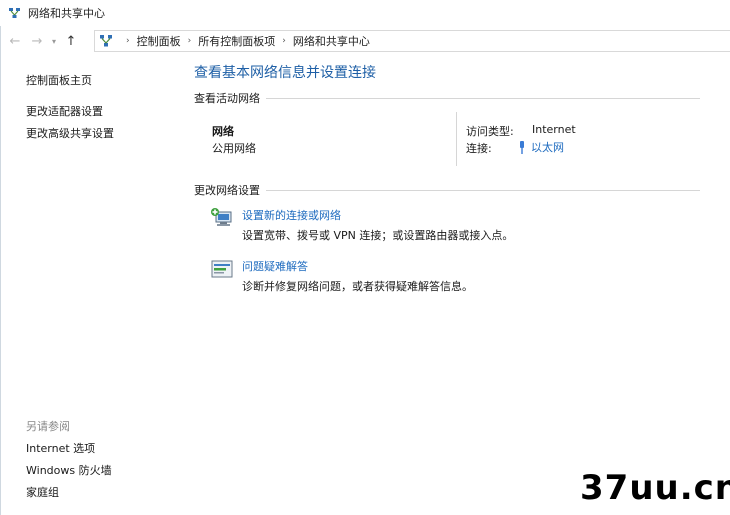  Describe the element at coordinates (227, 98) in the screenshot. I see `section-label: 查看活动网络` at that location.